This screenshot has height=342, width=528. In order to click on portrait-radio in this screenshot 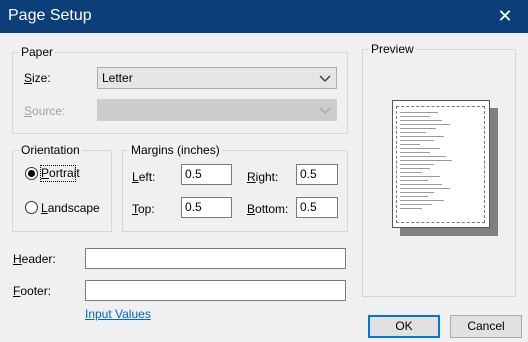, I will do `click(31, 173)`.